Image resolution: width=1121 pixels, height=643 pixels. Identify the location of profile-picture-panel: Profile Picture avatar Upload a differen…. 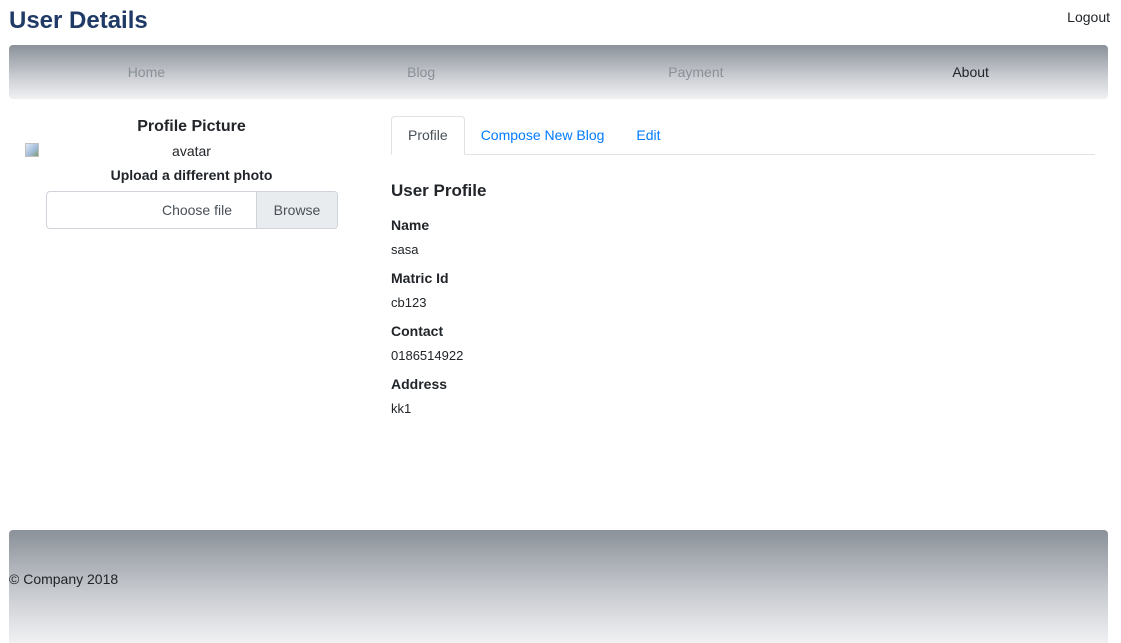
(191, 171).